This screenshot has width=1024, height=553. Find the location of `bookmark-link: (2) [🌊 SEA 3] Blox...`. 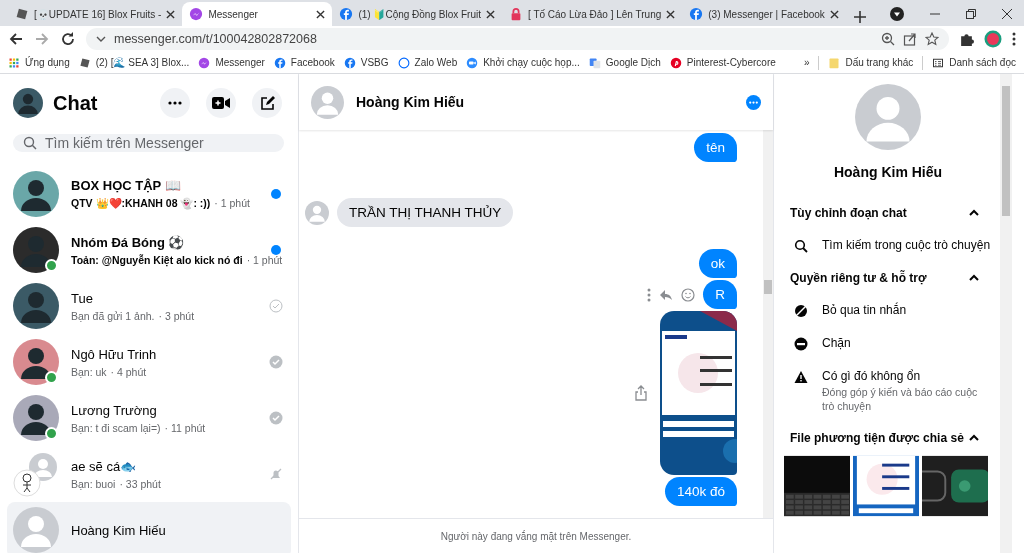

bookmark-link: (2) [🌊 SEA 3] Blox... is located at coordinates (134, 62).